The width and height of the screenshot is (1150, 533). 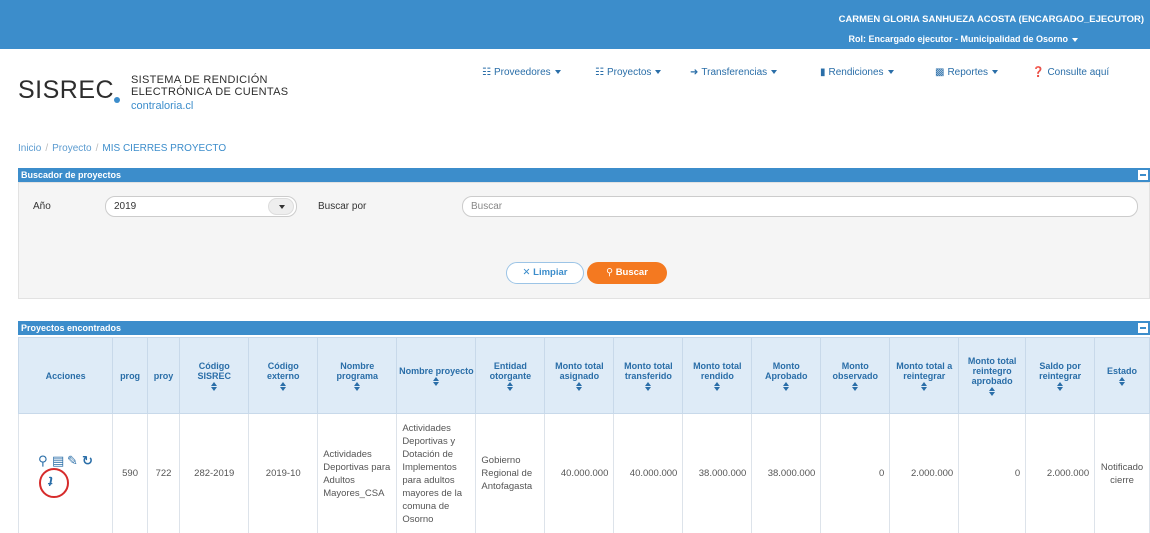 I want to click on breadcrumb-section: Proyecto, so click(x=71, y=148).